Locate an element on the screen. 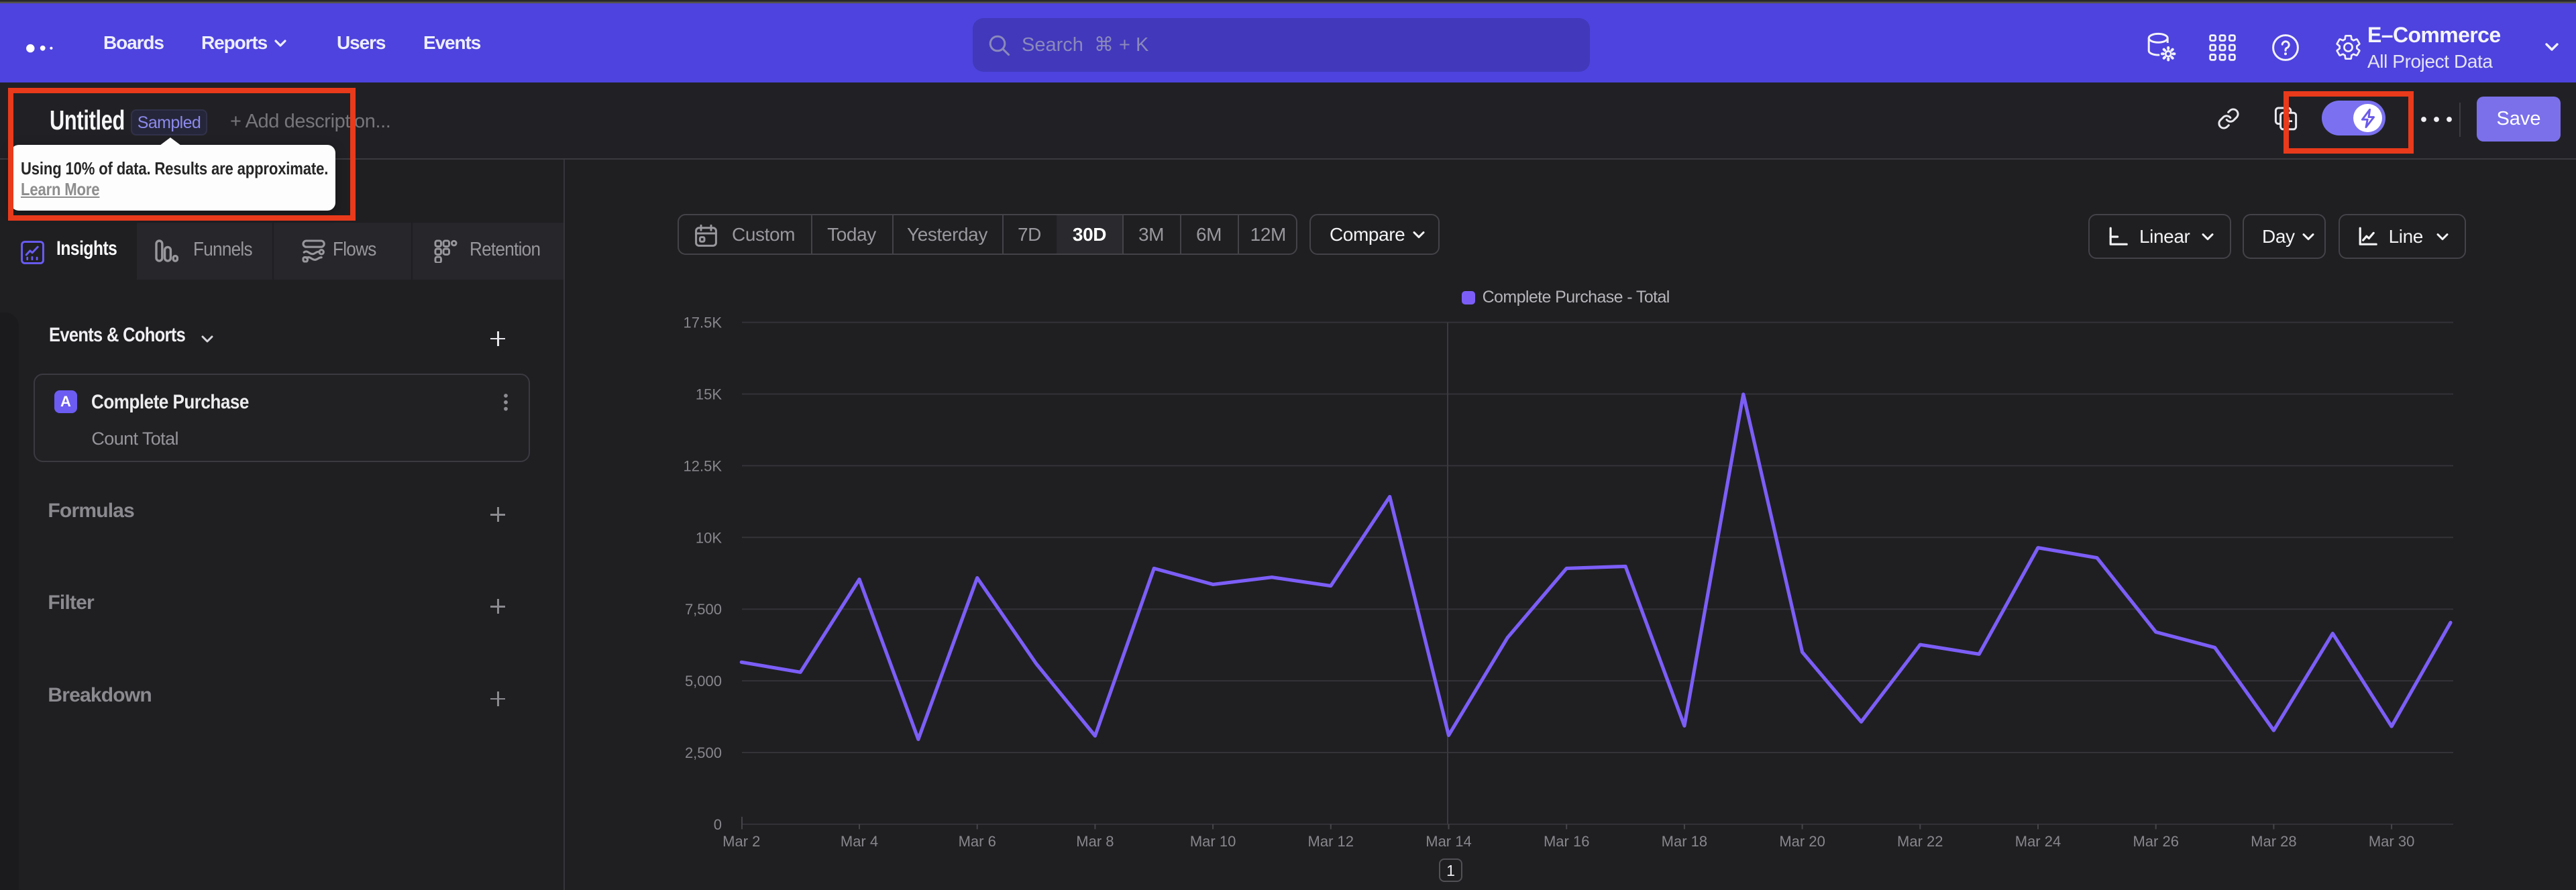 This screenshot has width=2576, height=890. svg-text: Mar 18 is located at coordinates (1684, 841).